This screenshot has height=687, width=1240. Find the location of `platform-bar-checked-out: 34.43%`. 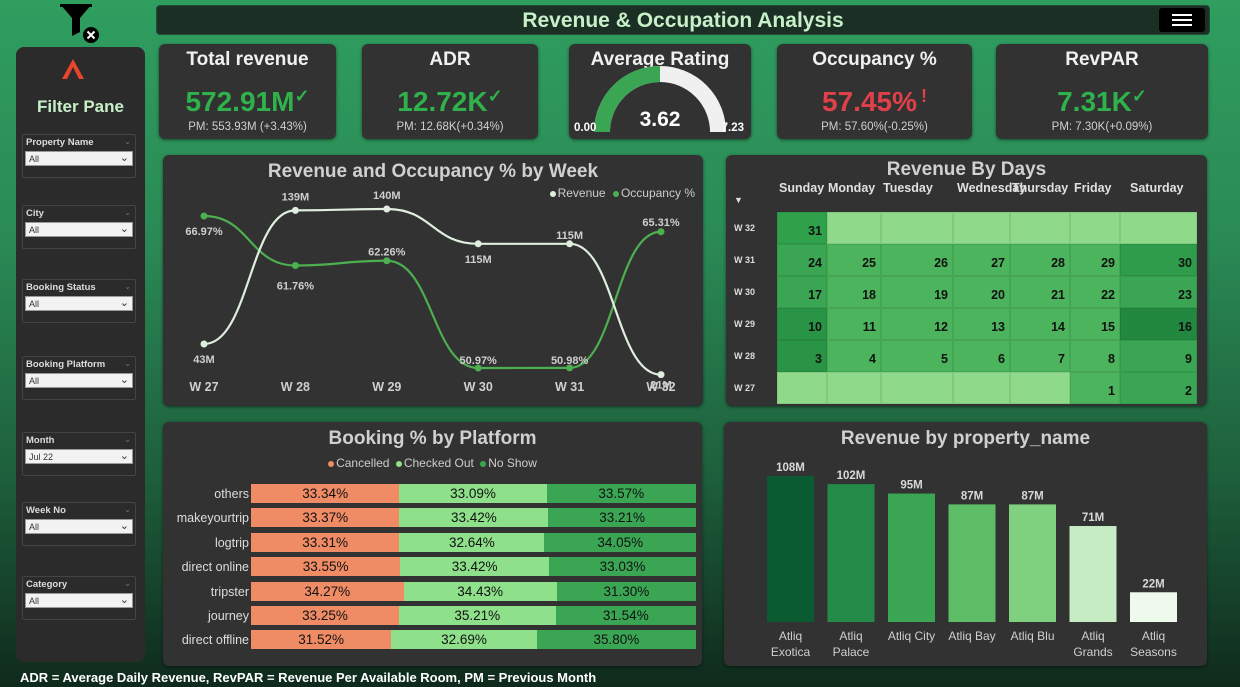

platform-bar-checked-out: 34.43% is located at coordinates (480, 591).